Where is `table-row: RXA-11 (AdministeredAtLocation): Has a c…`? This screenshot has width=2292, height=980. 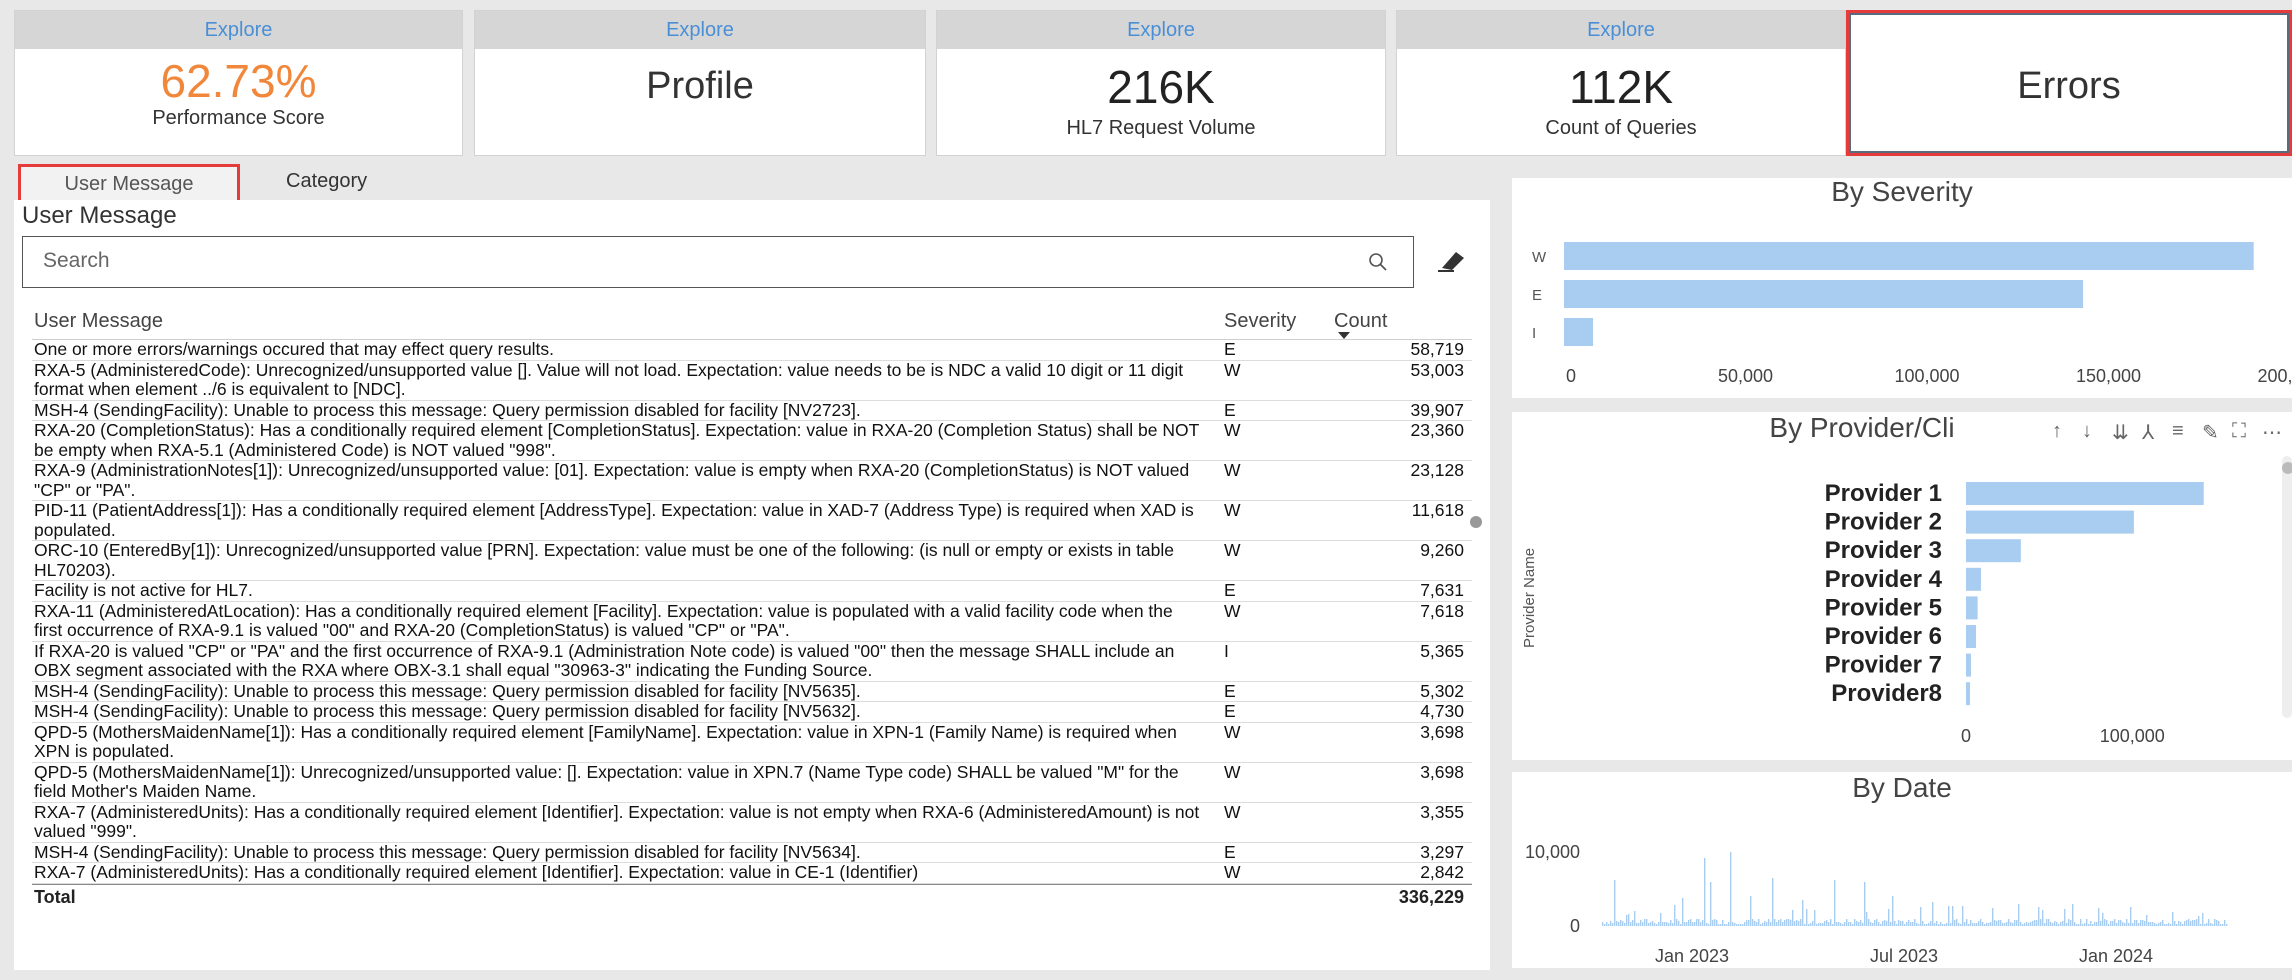 table-row: RXA-11 (AdministeredAtLocation): Has a c… is located at coordinates (752, 621).